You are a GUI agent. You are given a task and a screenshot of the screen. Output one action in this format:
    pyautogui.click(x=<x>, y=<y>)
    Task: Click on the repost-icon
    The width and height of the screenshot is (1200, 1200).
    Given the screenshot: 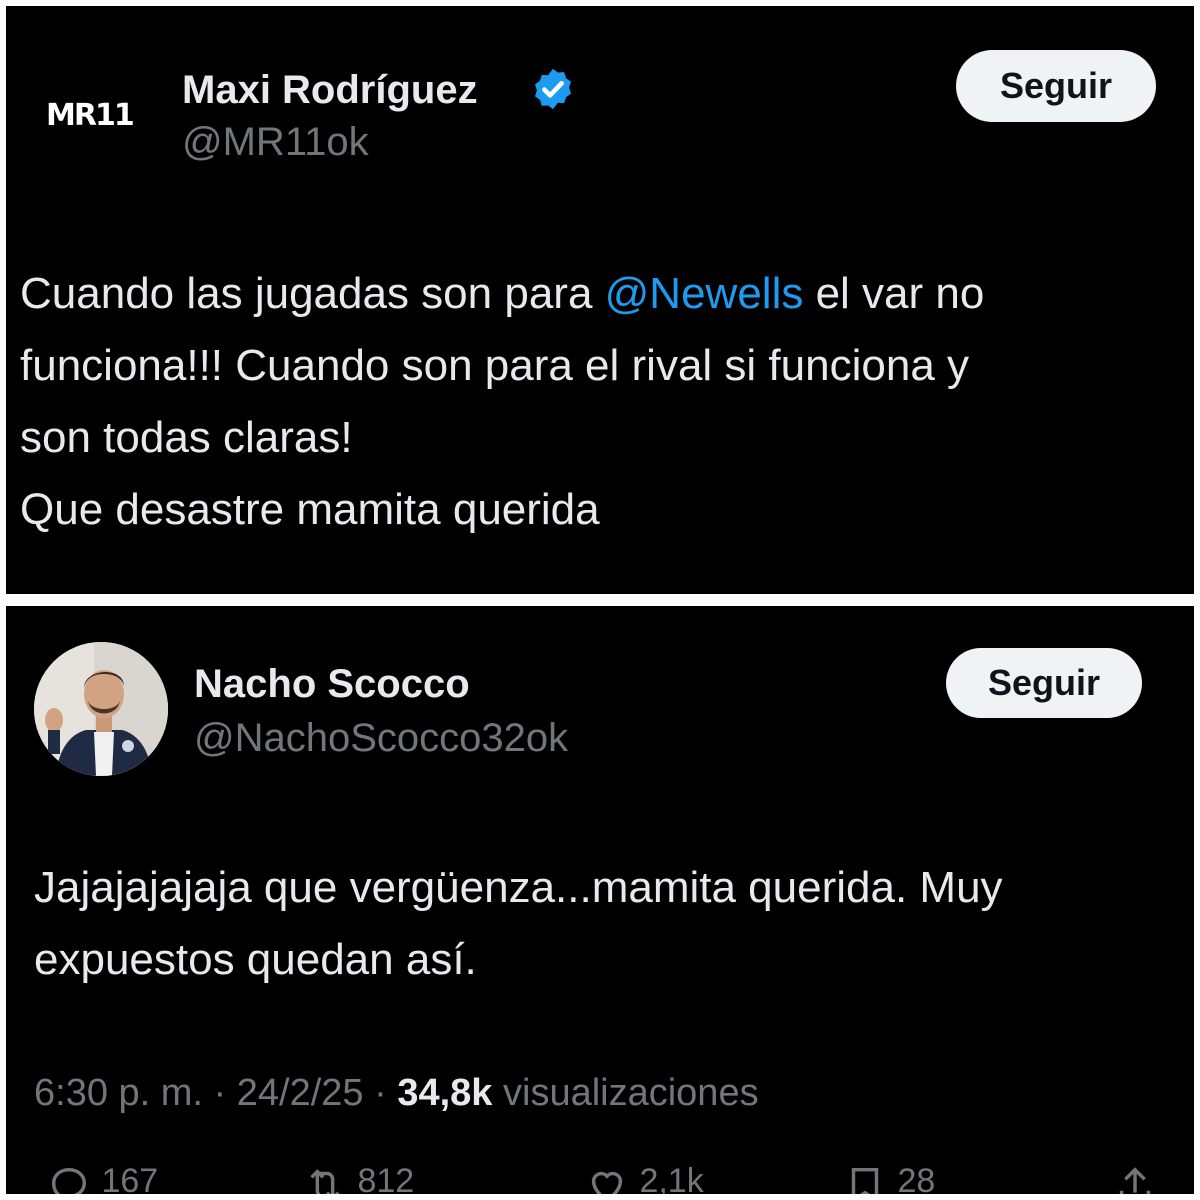 What is the action you would take?
    pyautogui.click(x=325, y=1181)
    